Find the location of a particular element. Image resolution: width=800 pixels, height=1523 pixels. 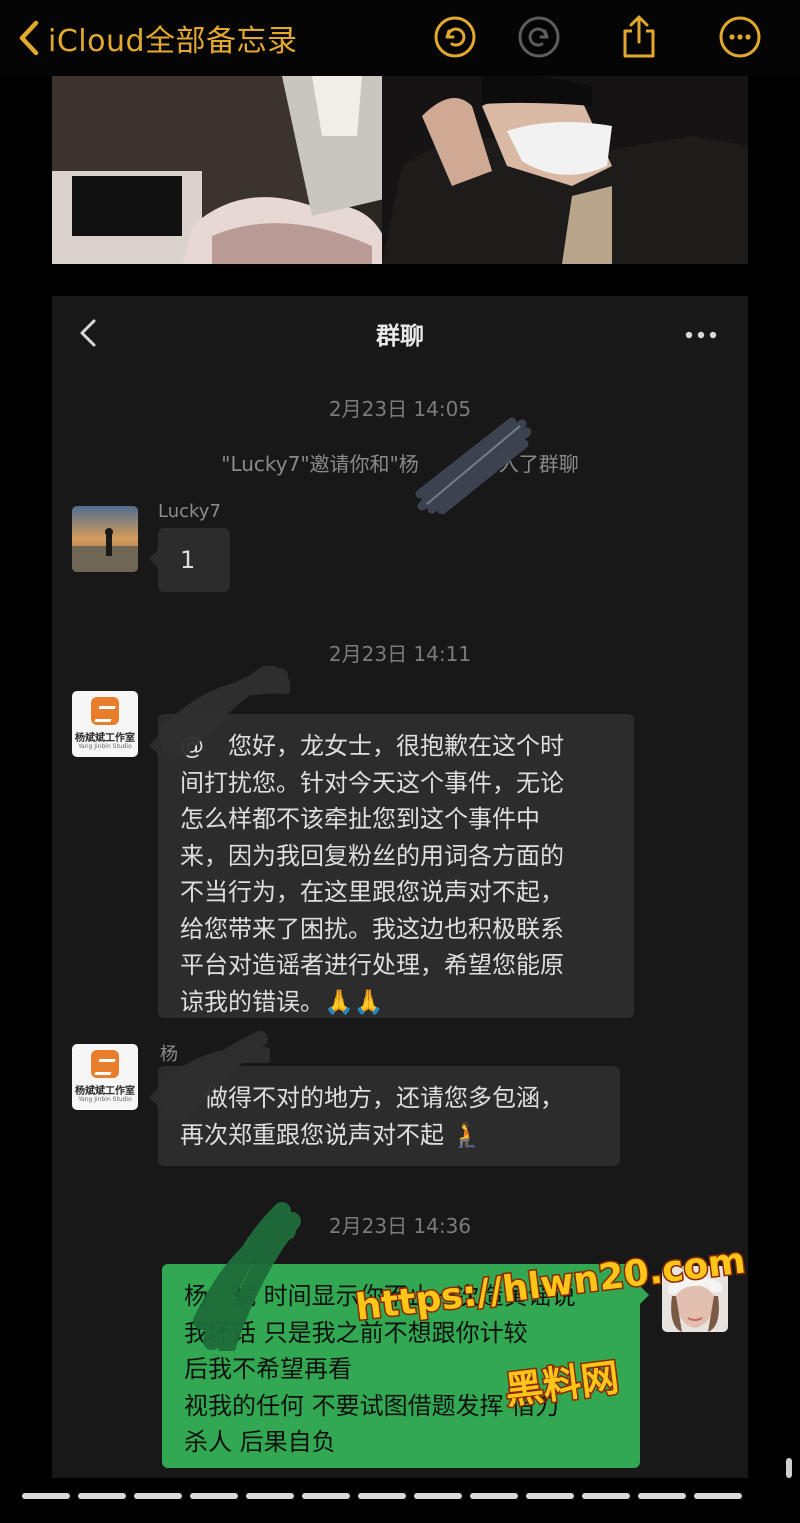

message-bubble: 做得不对的地方，还请您多包涵， 再次郑重跟您说声对不起 🧎 is located at coordinates (384, 1116).